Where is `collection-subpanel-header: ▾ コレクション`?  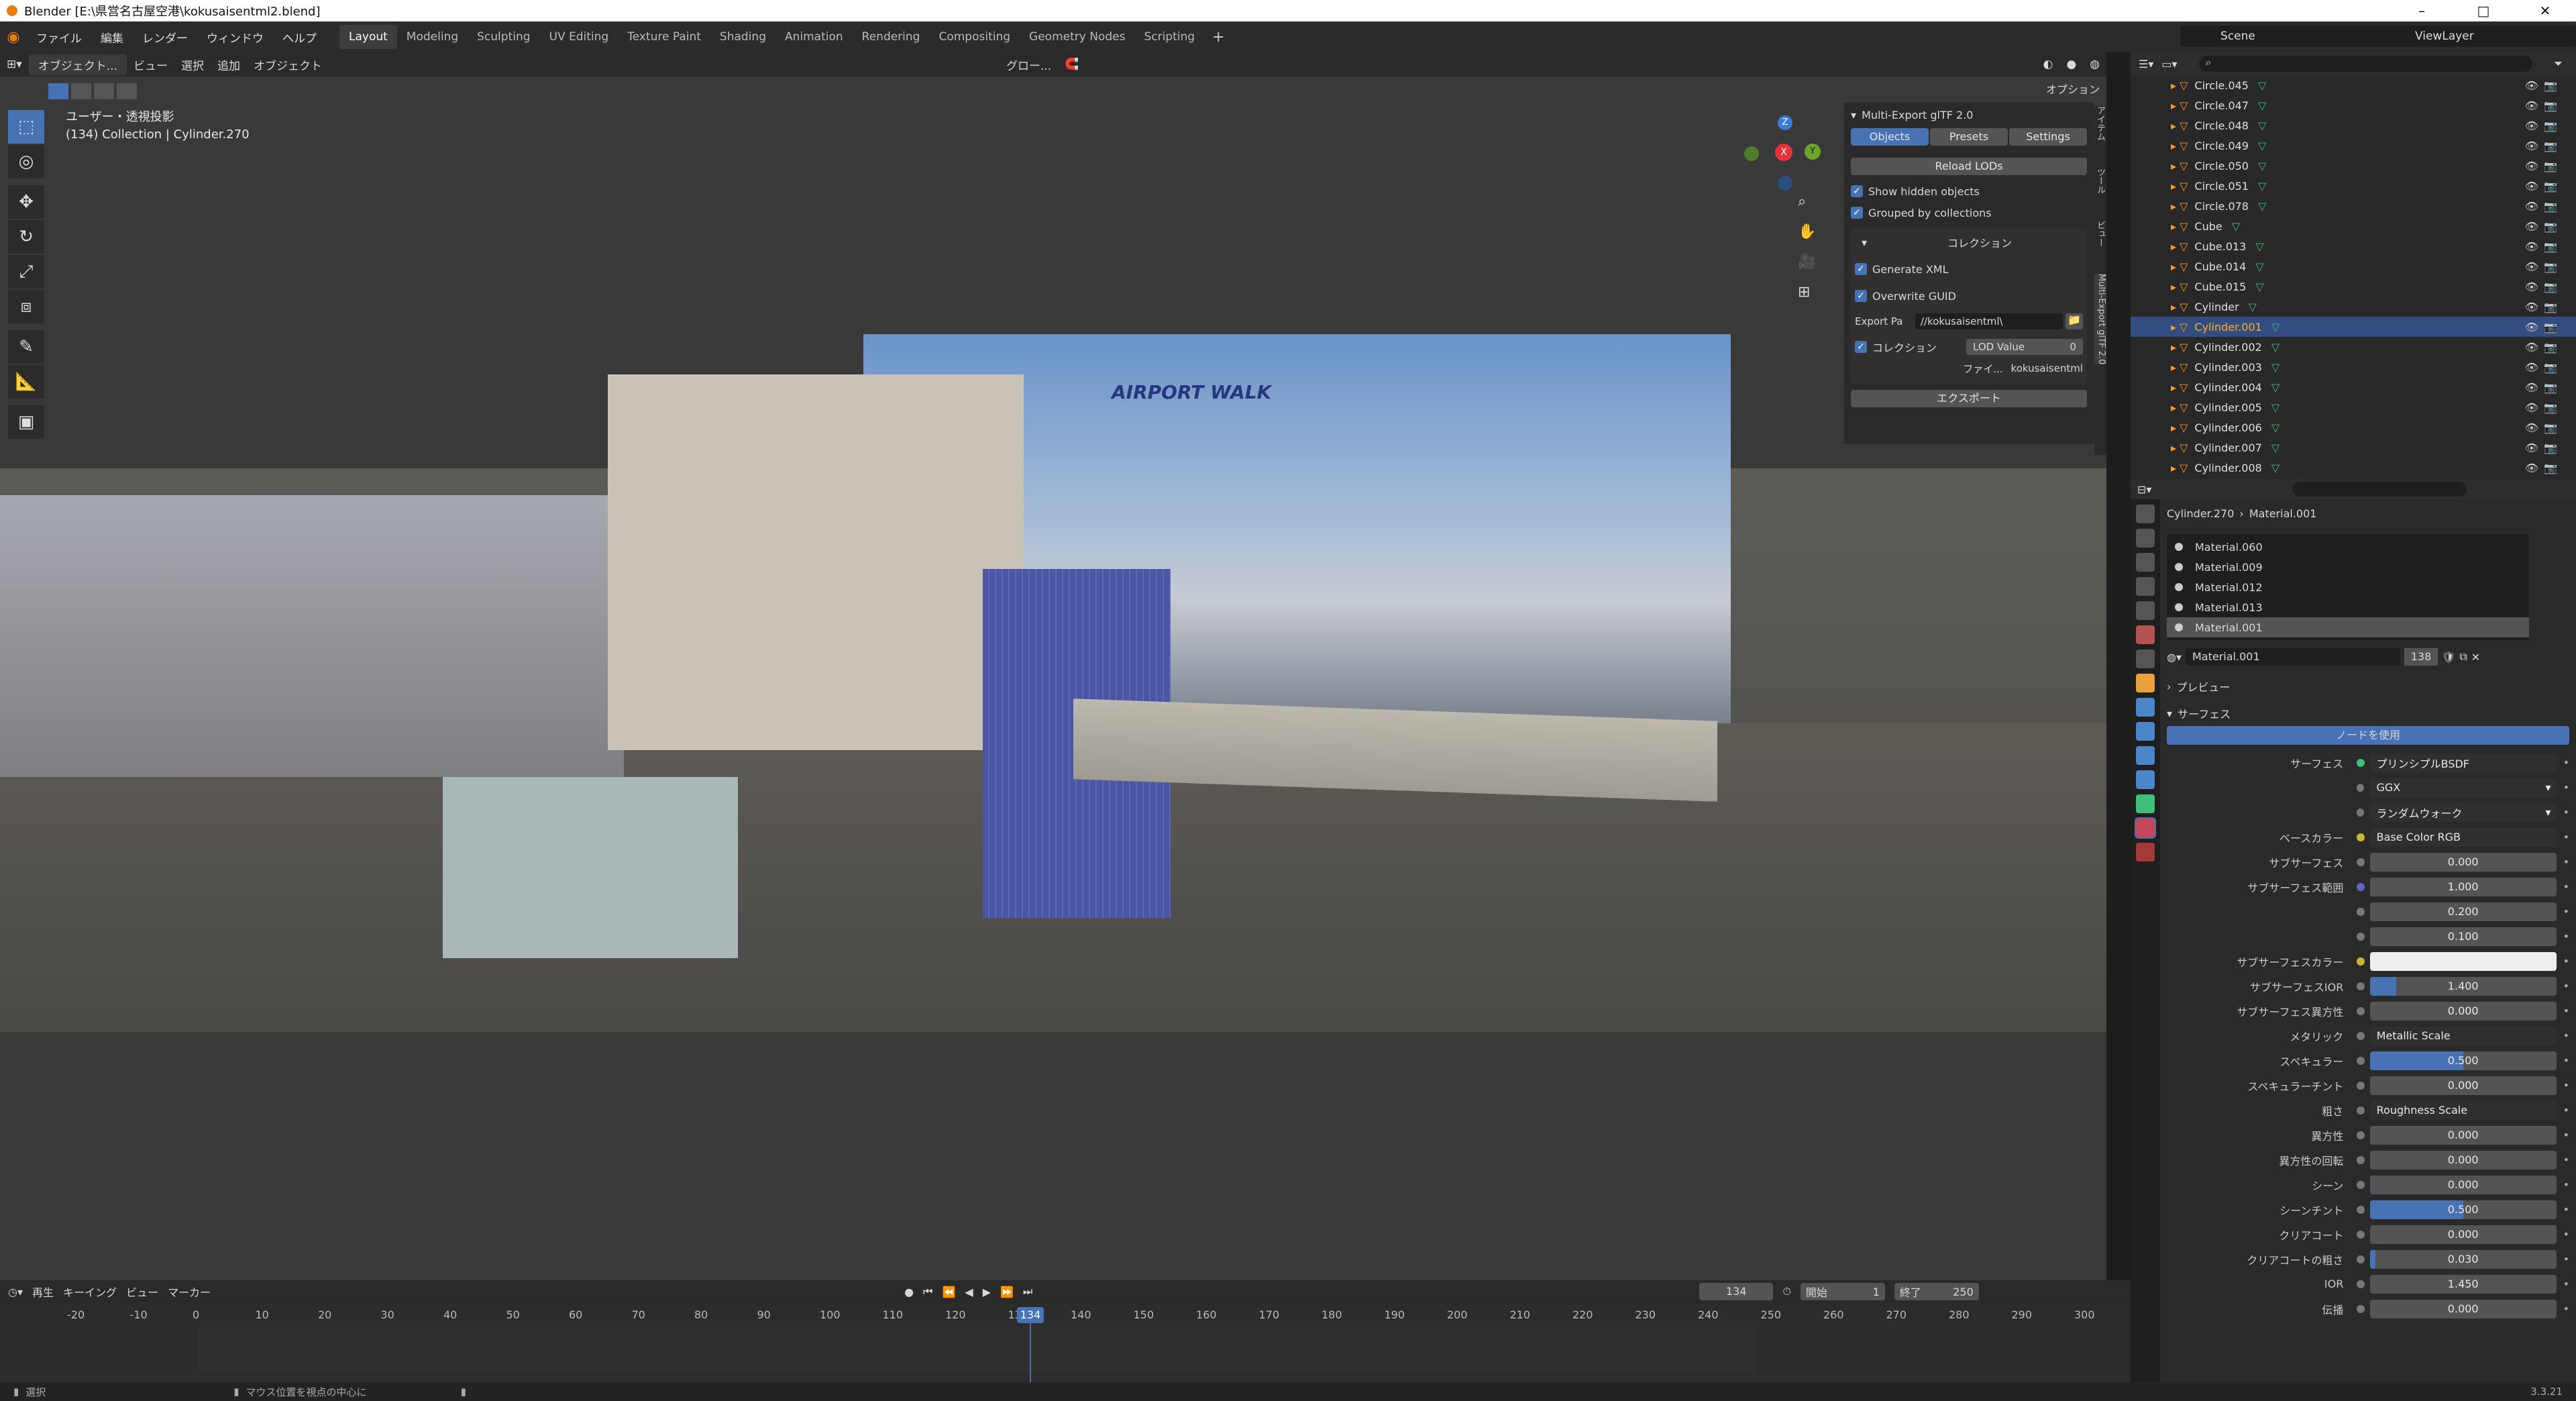
collection-subpanel-header: ▾ コレクション is located at coordinates (1969, 242).